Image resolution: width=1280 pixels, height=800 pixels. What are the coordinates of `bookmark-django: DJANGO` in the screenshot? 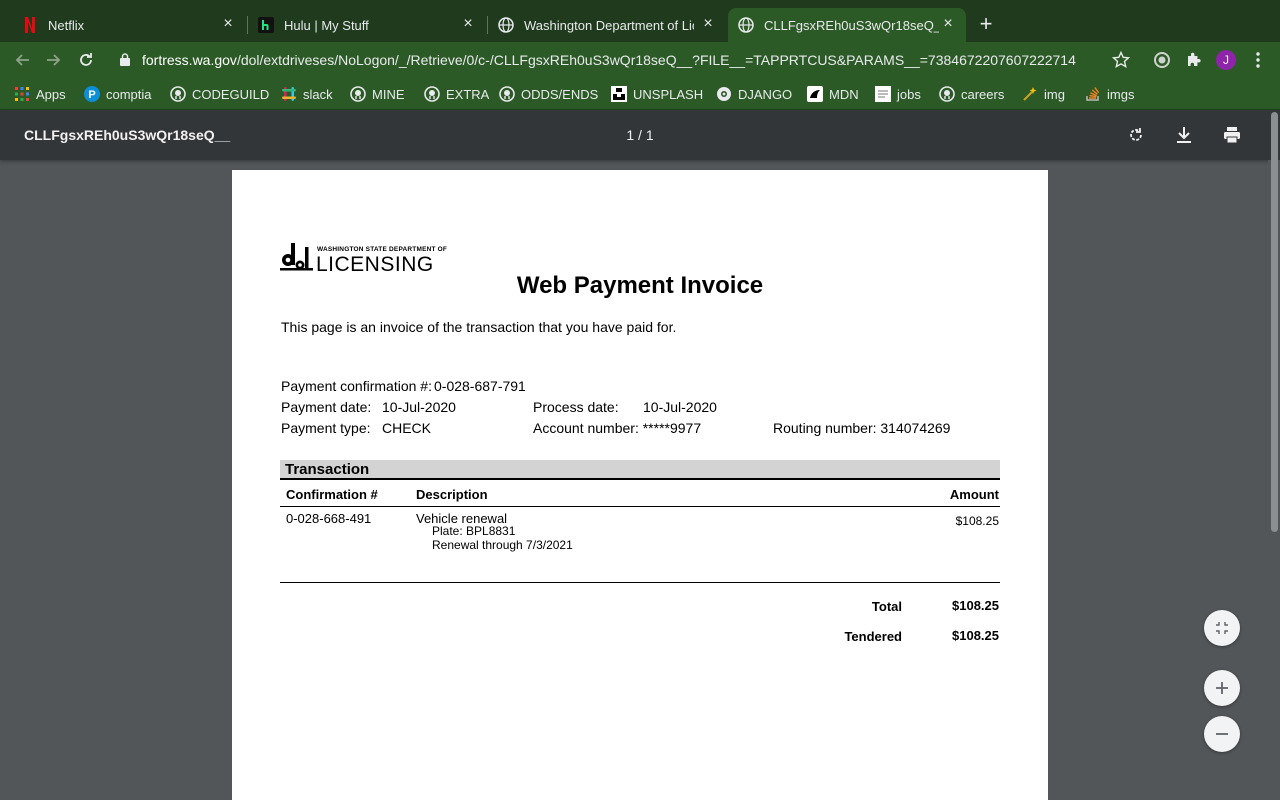 It's located at (754, 94).